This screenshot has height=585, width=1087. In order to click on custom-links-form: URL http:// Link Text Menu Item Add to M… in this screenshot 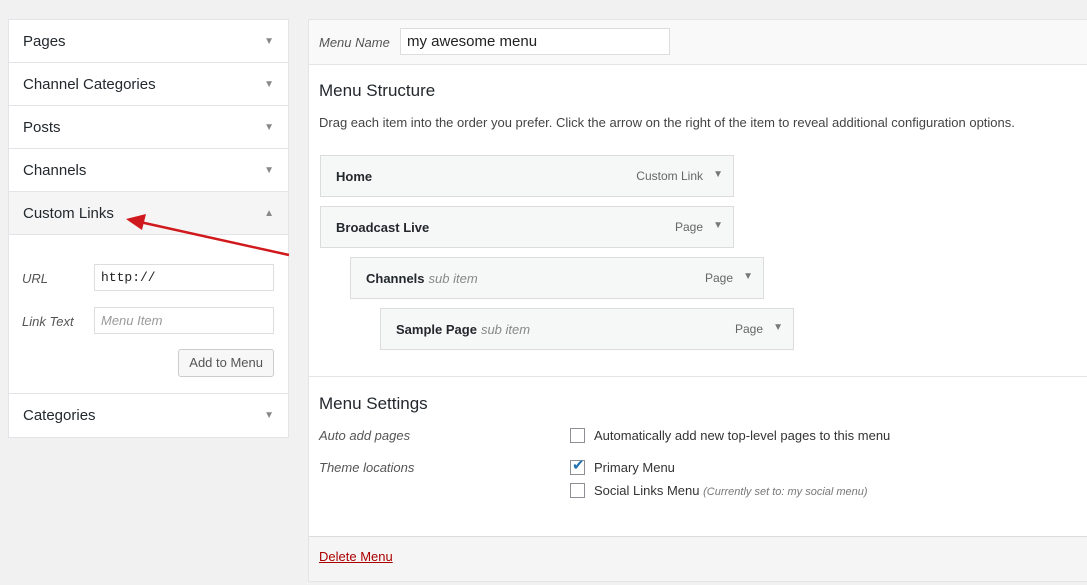, I will do `click(148, 314)`.